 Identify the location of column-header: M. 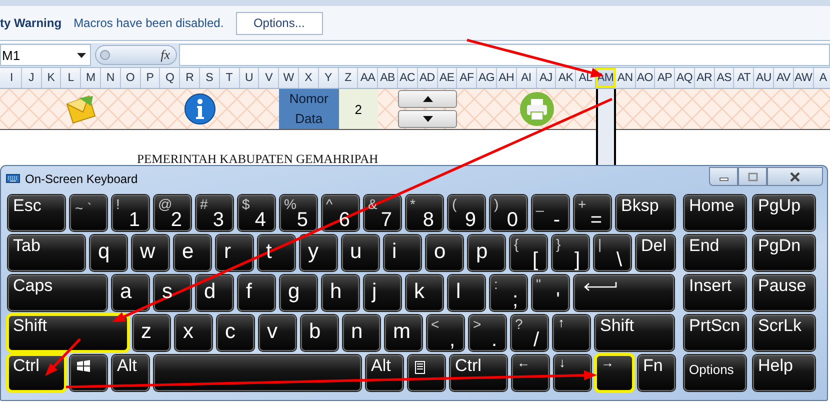
(91, 78).